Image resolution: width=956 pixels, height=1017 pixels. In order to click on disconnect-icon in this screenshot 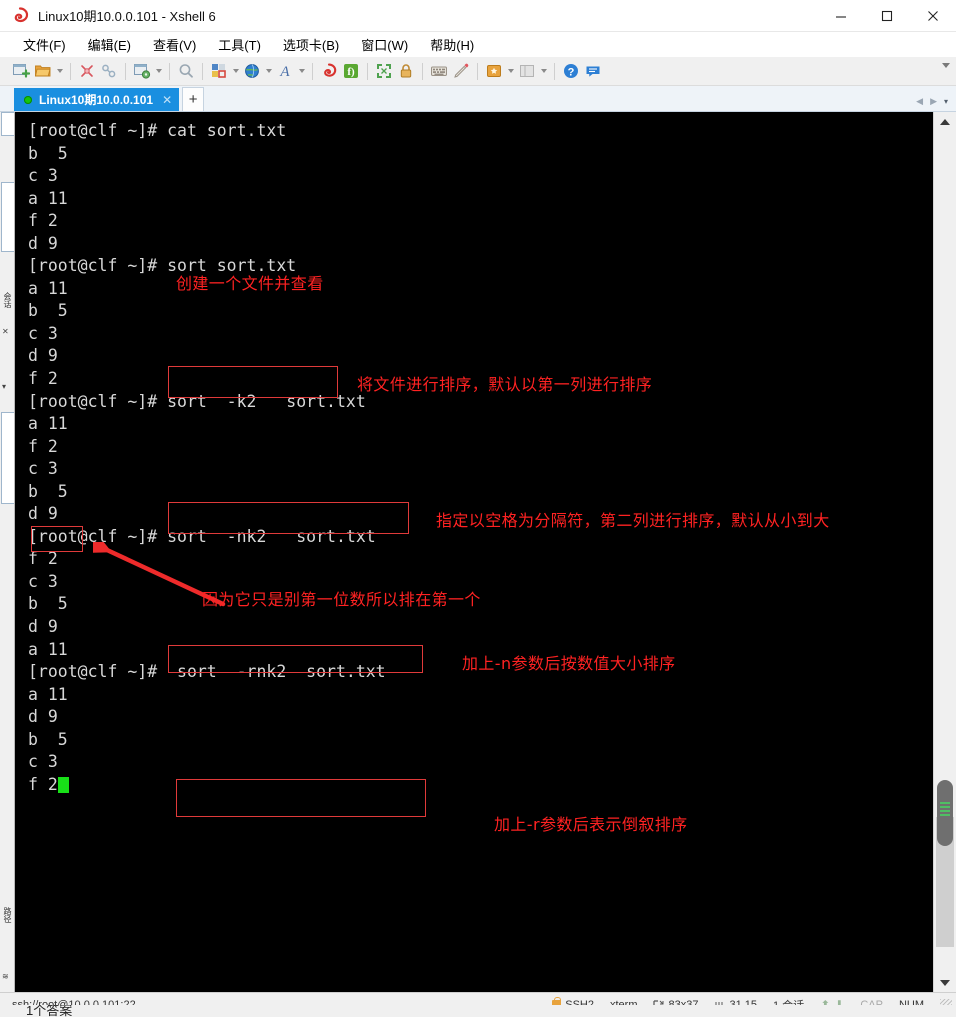, I will do `click(87, 71)`.